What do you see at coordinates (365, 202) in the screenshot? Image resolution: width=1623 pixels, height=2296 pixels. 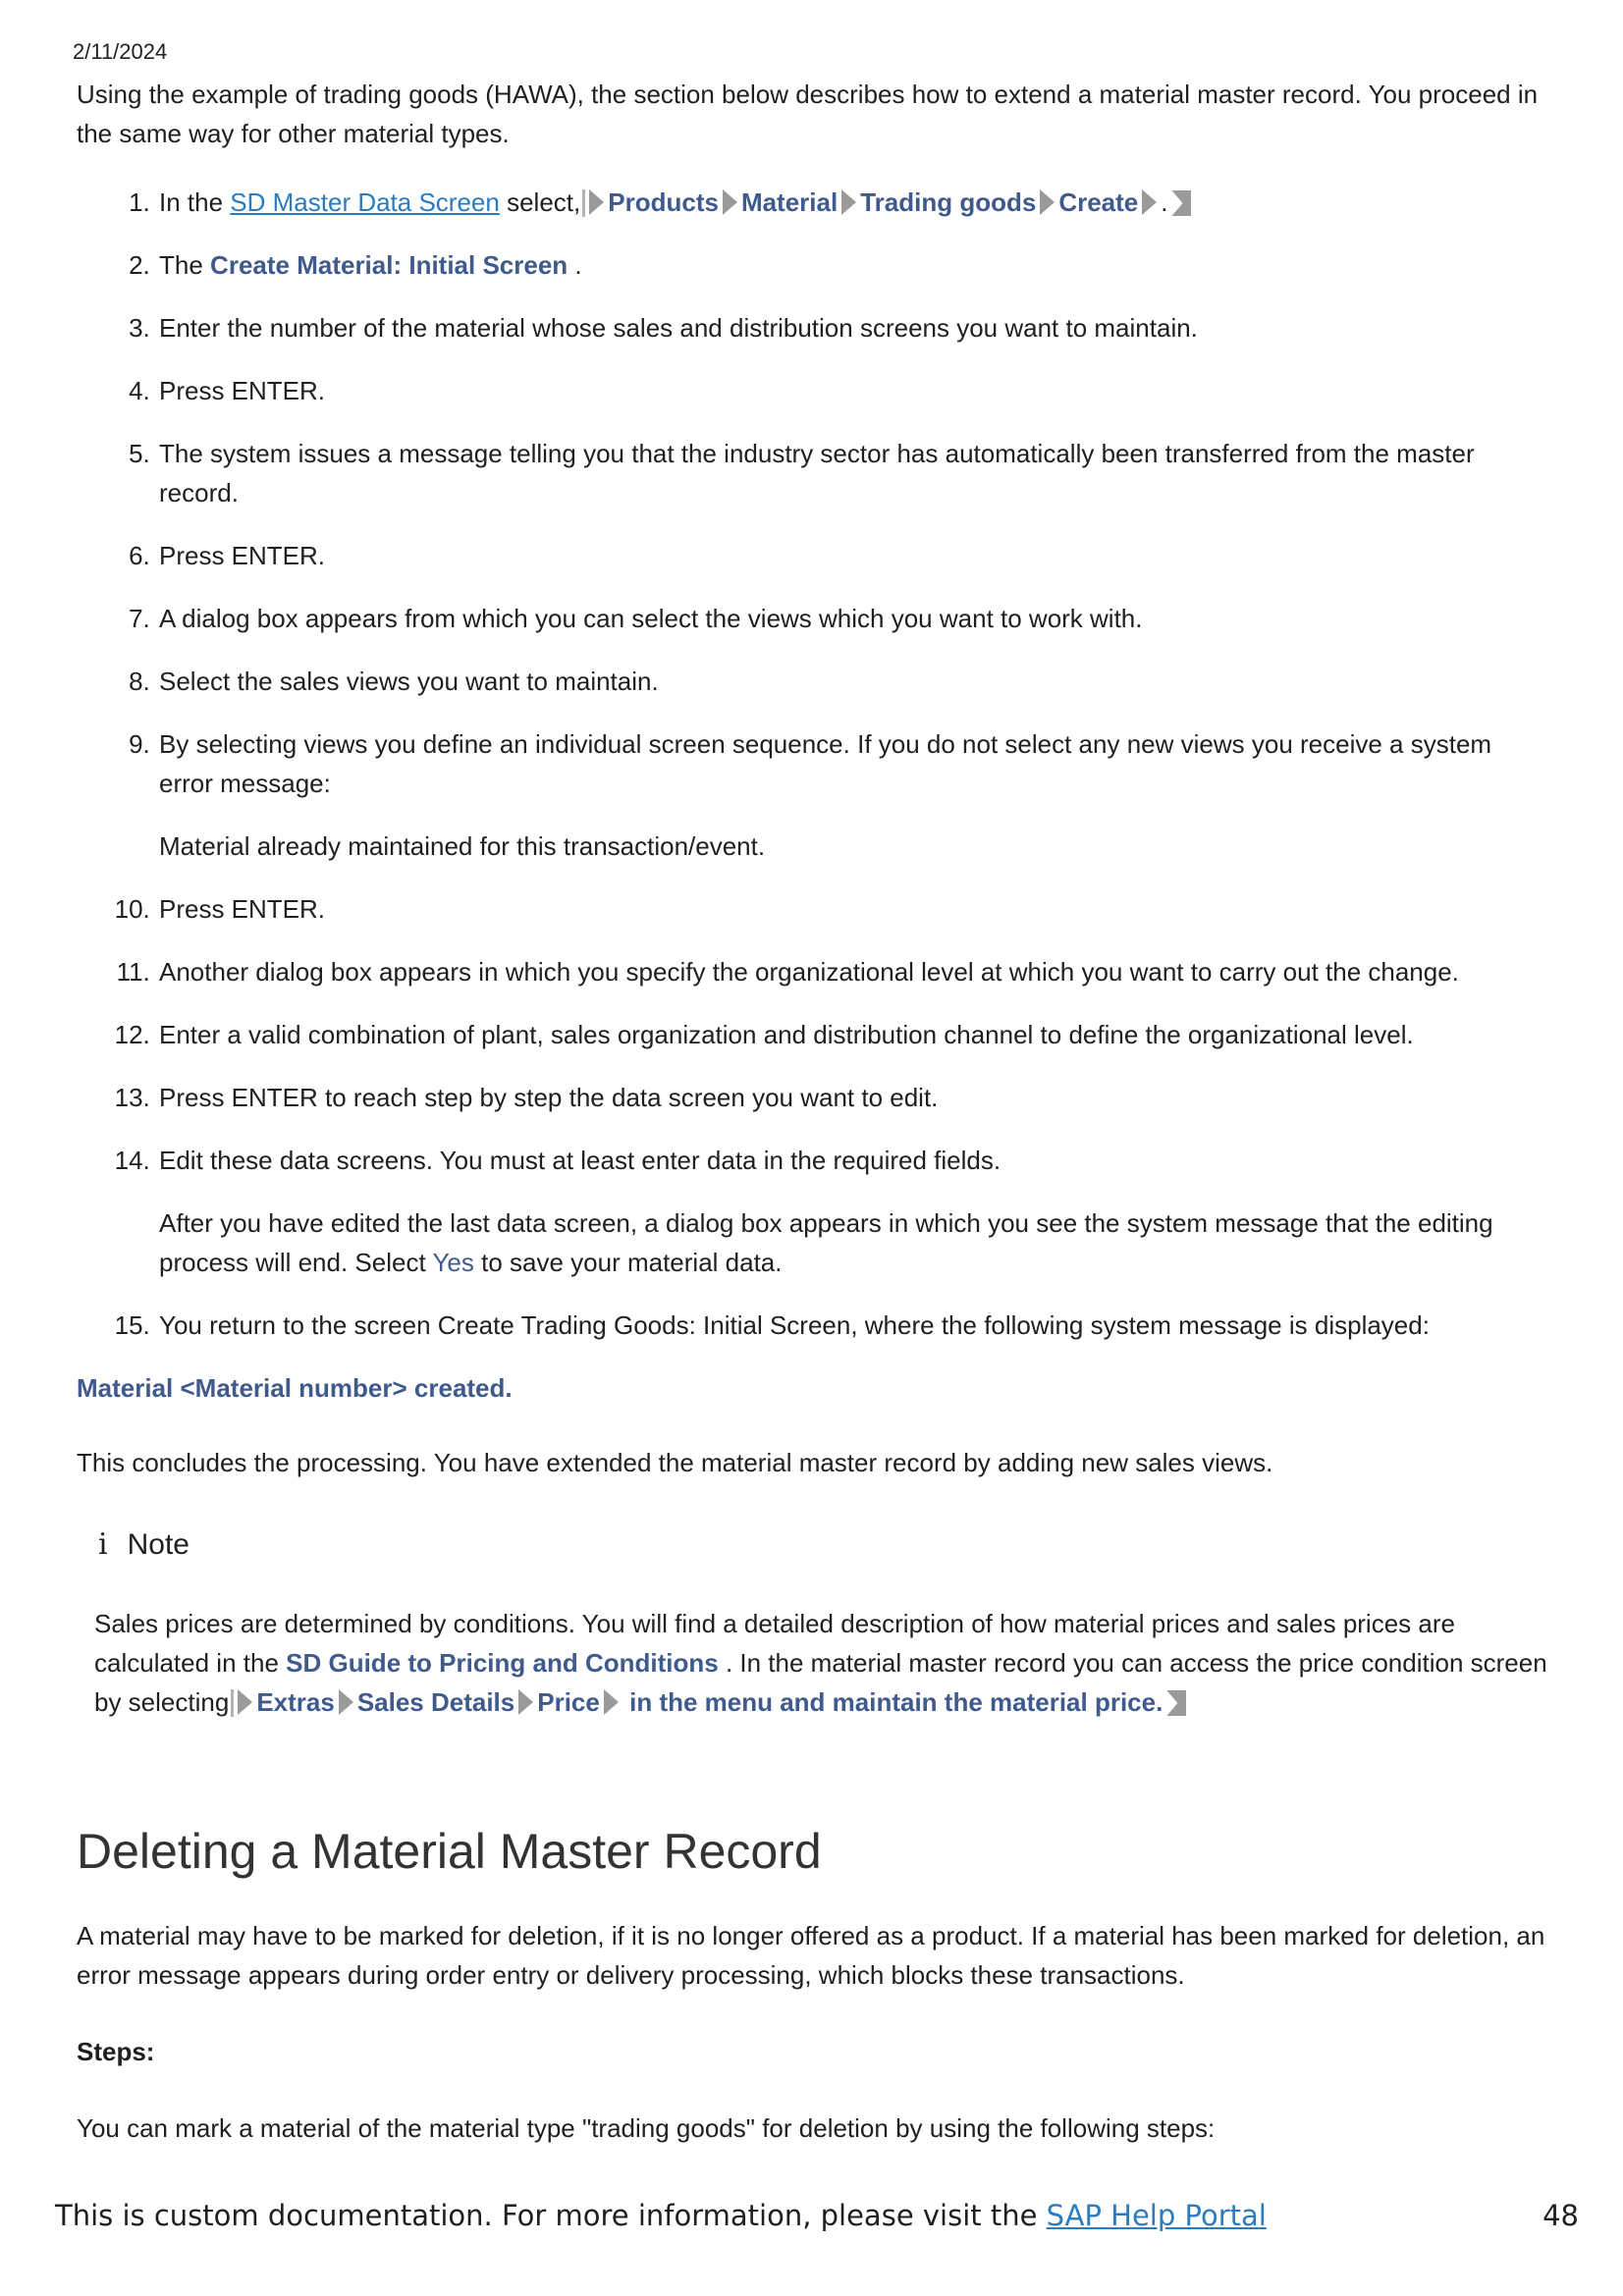 I see `sd-master-data-link: SD Master Data Screen` at bounding box center [365, 202].